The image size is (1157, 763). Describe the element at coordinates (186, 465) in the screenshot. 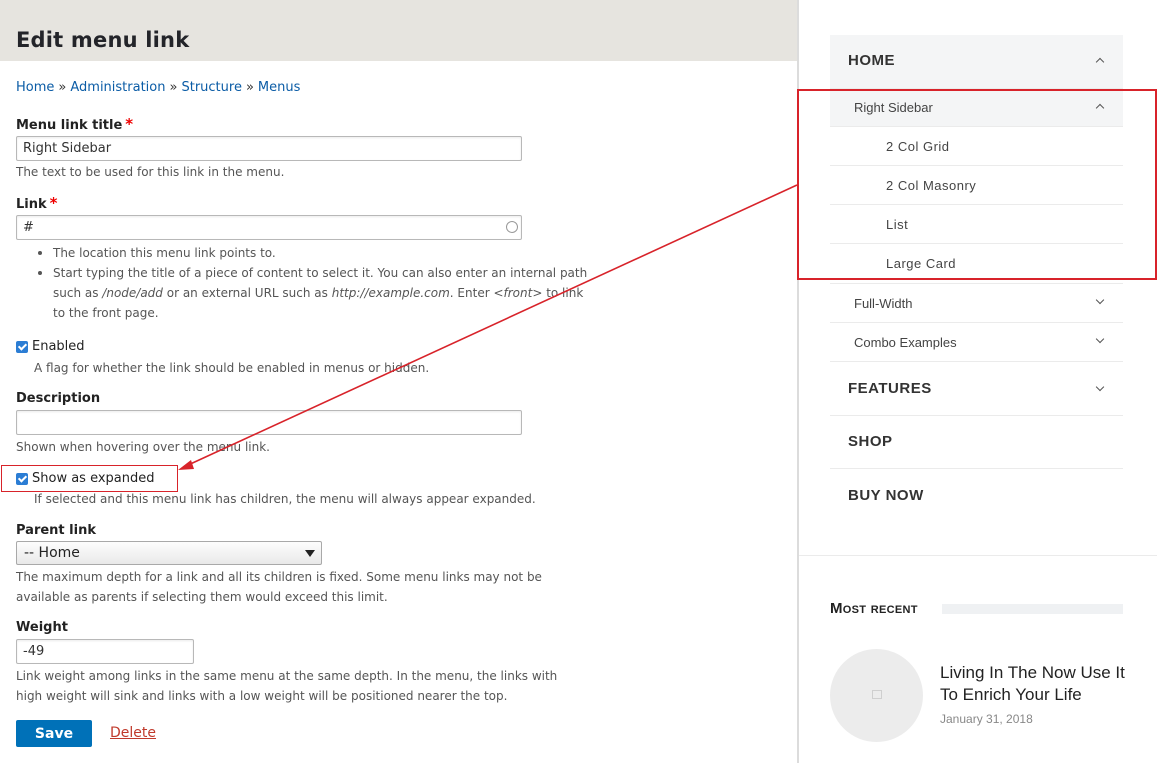

I see `annotation-arrow-head` at that location.